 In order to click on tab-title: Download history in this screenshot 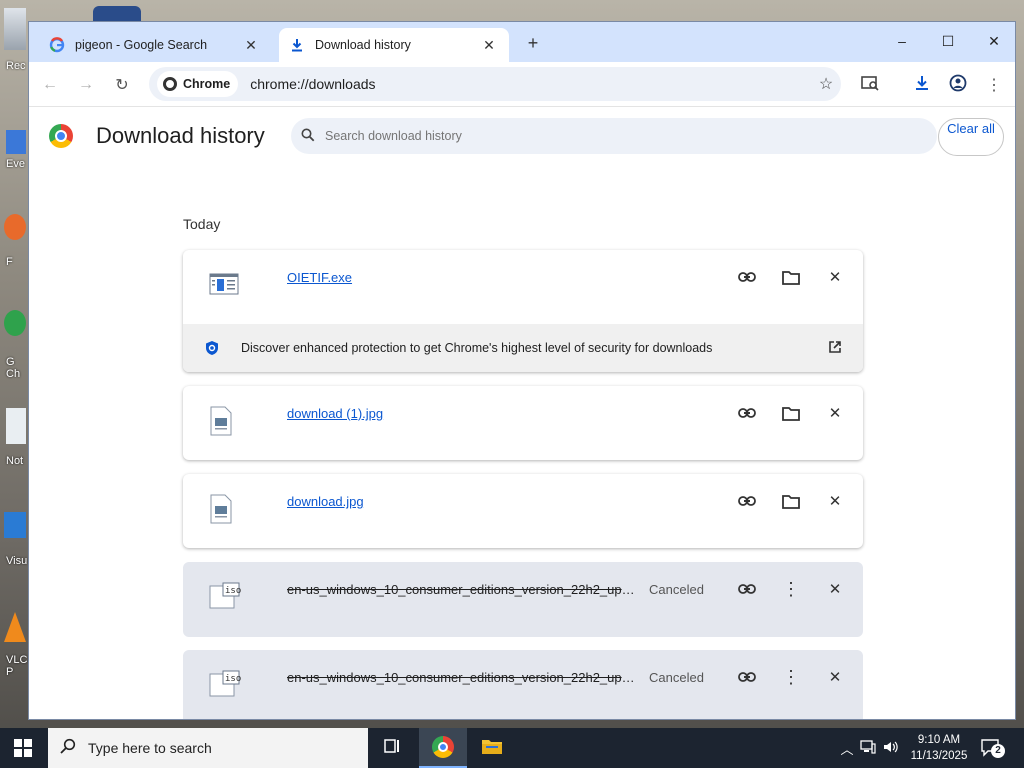, I will do `click(363, 45)`.